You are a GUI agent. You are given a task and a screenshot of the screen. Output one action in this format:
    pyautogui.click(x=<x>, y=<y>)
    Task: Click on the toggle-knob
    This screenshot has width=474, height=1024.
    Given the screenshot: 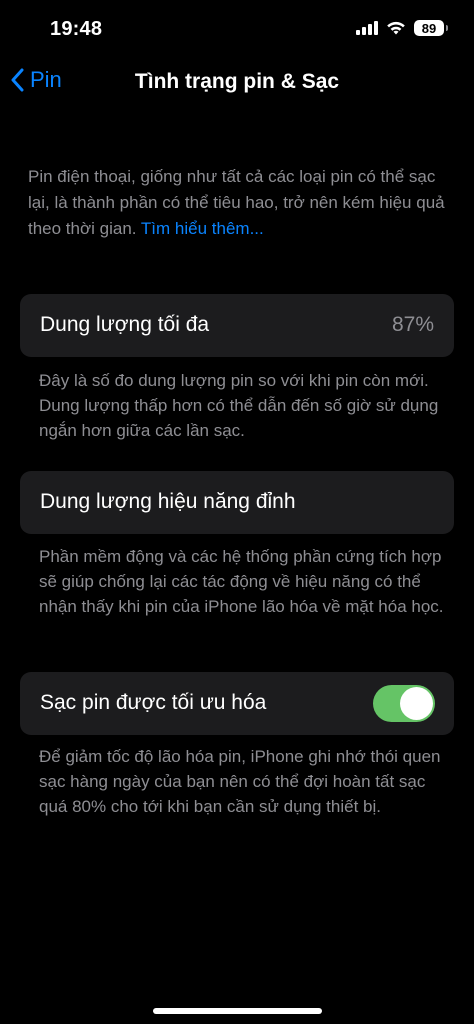 What is the action you would take?
    pyautogui.click(x=416, y=703)
    